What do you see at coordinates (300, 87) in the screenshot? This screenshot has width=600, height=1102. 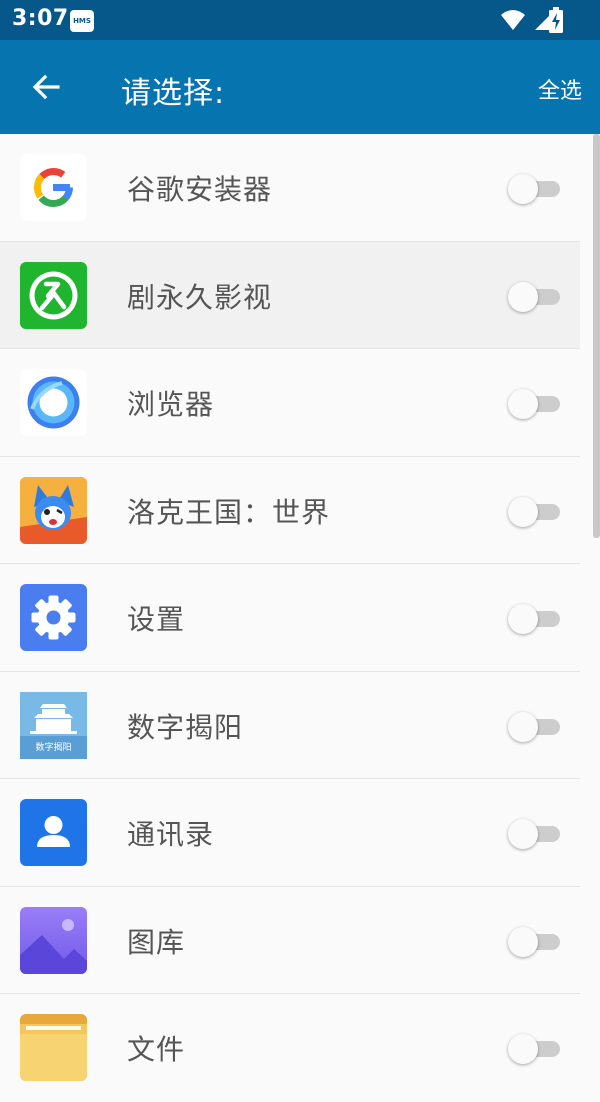 I see `app-bar: 请选择: 全选` at bounding box center [300, 87].